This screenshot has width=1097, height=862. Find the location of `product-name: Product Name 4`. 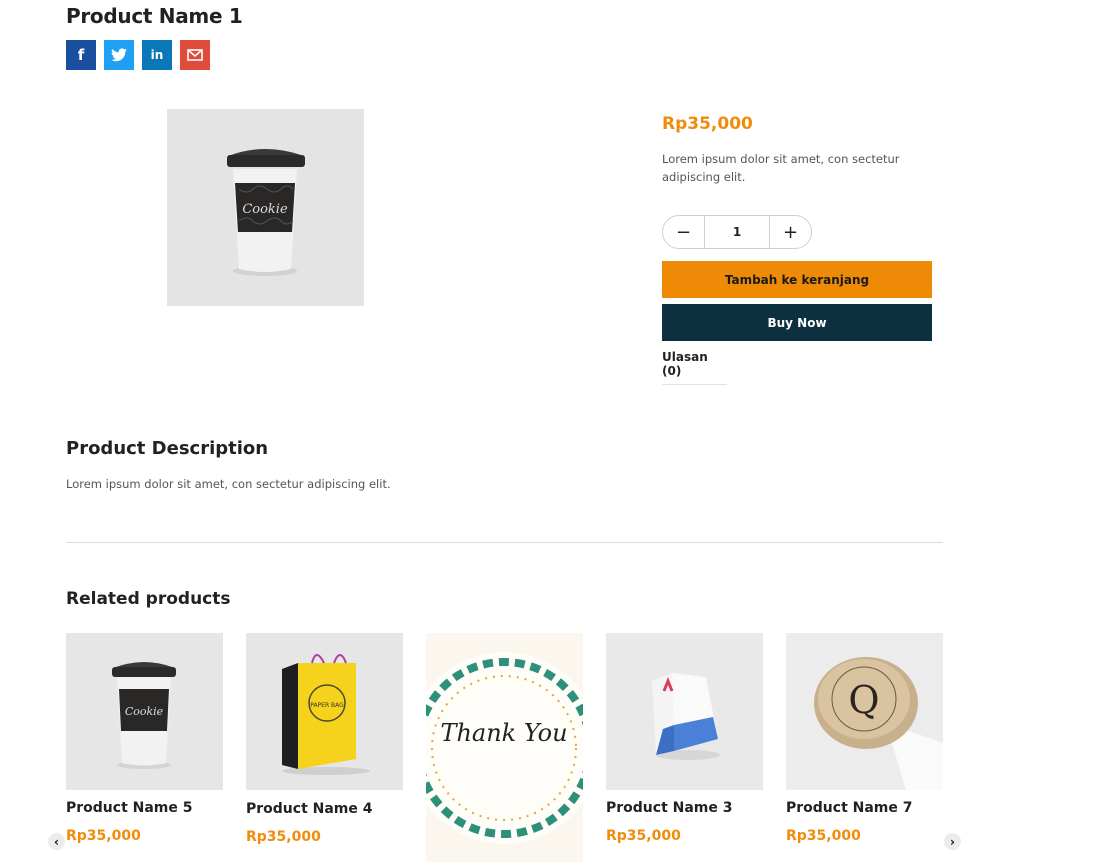

product-name: Product Name 4 is located at coordinates (324, 809).